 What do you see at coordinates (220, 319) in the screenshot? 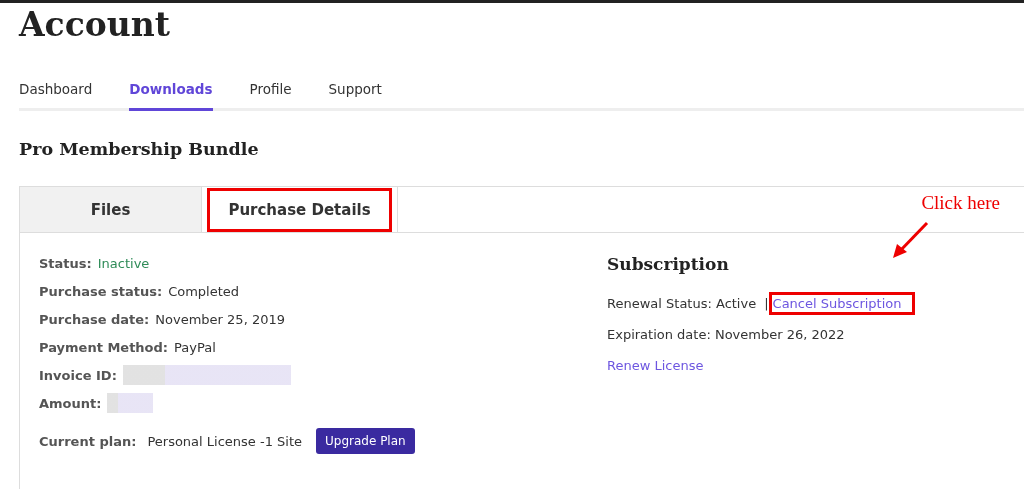
I see `detail-value: November 25, 2019` at bounding box center [220, 319].